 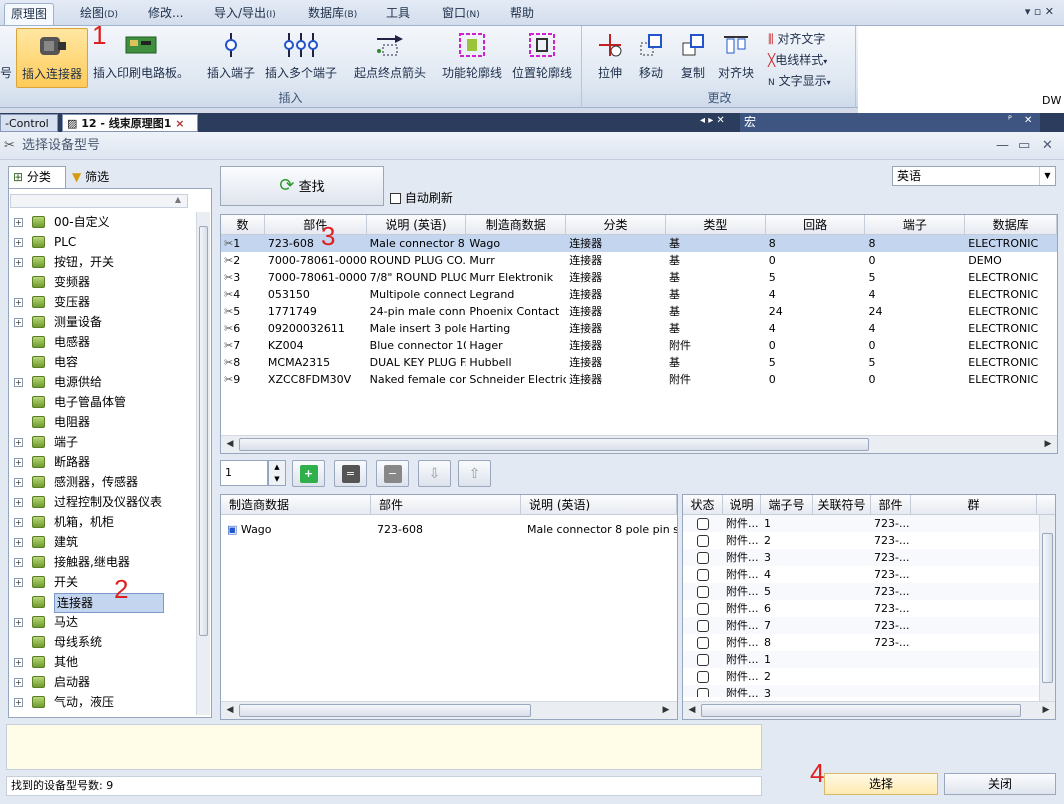 What do you see at coordinates (474, 473) in the screenshot?
I see `move-up-button: ⇧` at bounding box center [474, 473].